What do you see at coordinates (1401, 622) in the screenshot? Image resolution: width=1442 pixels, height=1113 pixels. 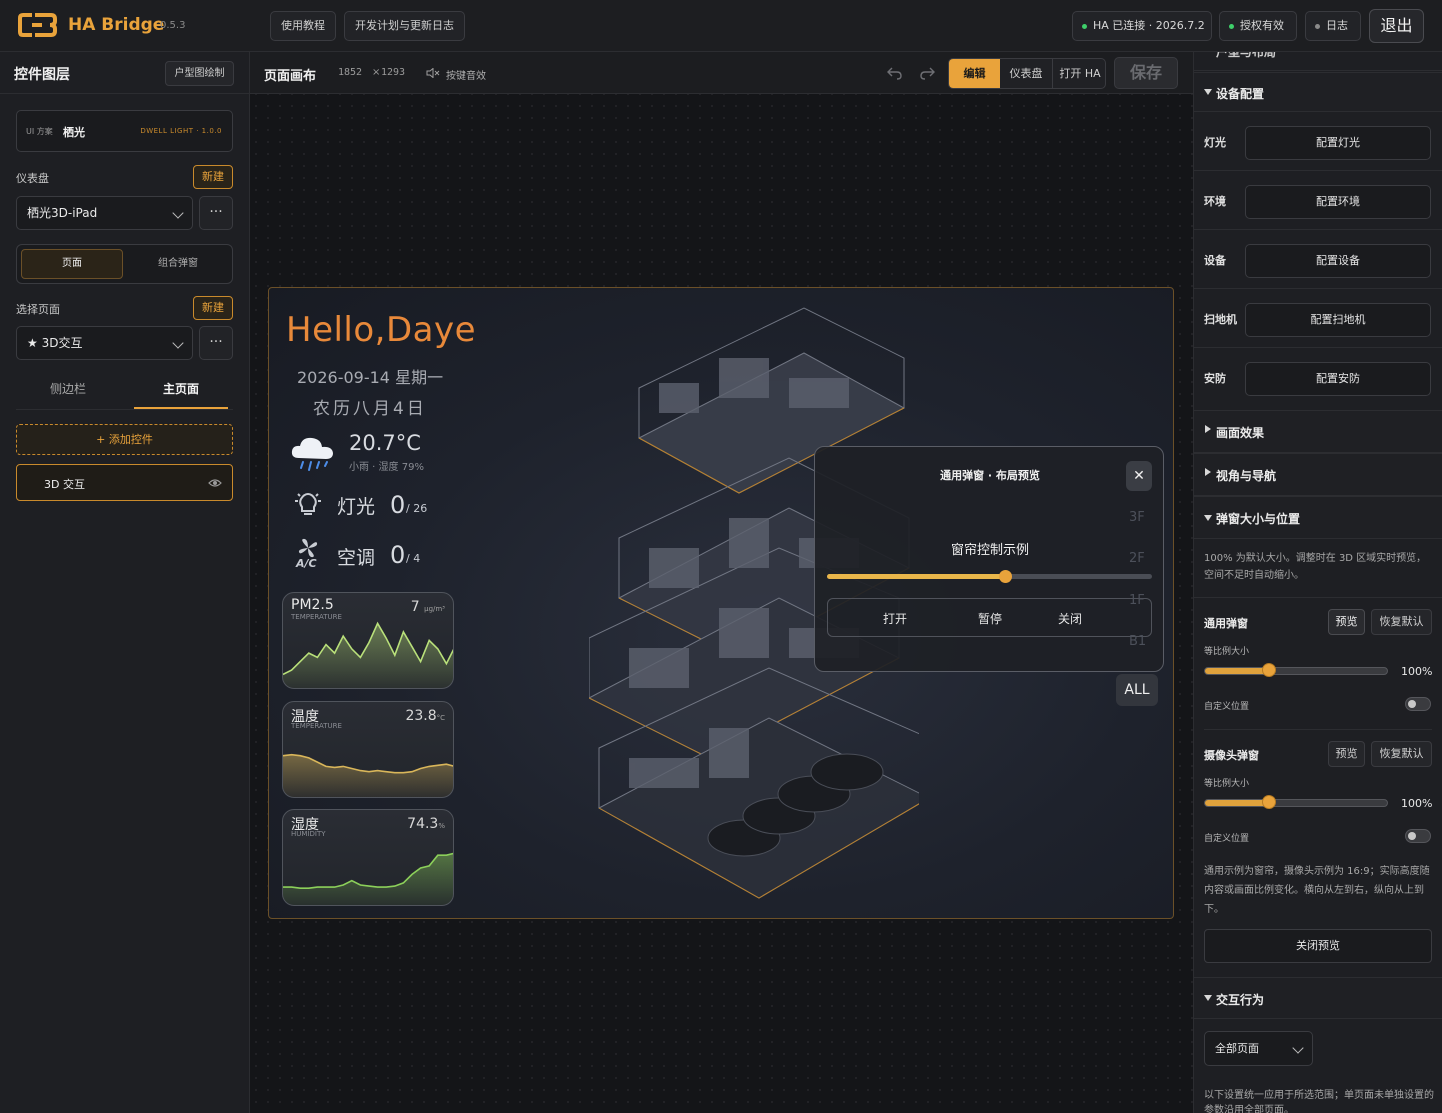 I see `general-reset-button: 恢复默认` at bounding box center [1401, 622].